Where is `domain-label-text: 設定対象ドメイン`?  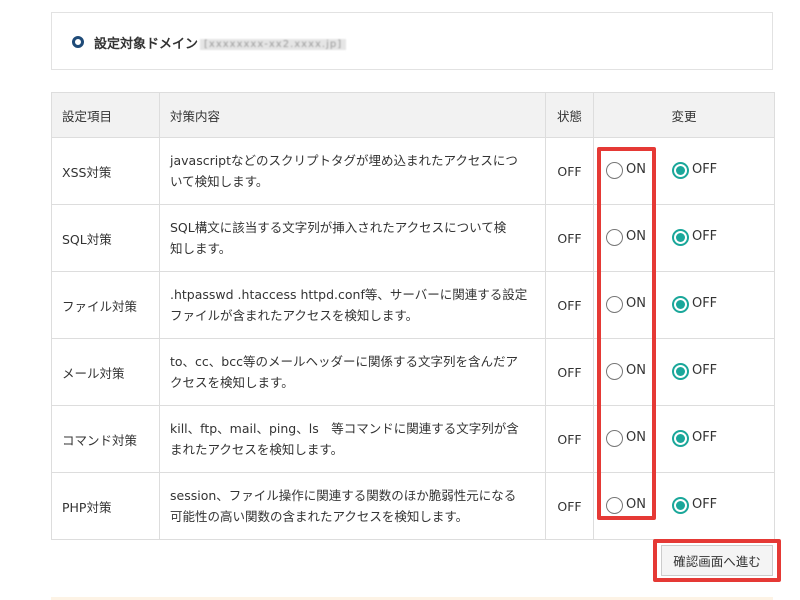
domain-label-text: 設定対象ドメイン is located at coordinates (146, 44).